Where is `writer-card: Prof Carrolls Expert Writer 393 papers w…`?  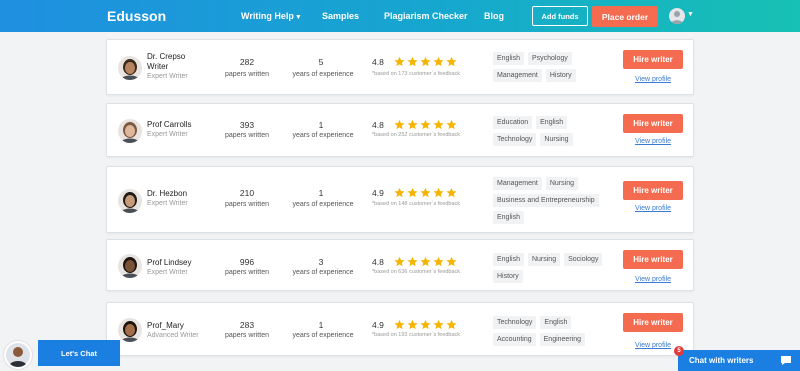
writer-card: Prof Carrolls Expert Writer 393 papers w… is located at coordinates (400, 130).